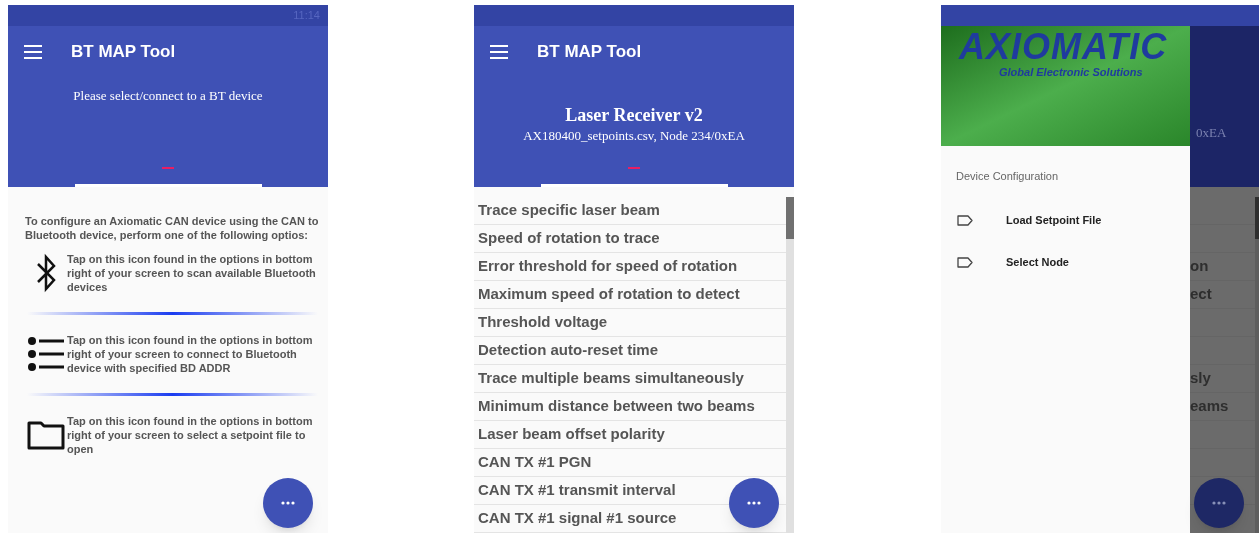  I want to click on drawer-item: Load Setpoint File, so click(1065, 220).